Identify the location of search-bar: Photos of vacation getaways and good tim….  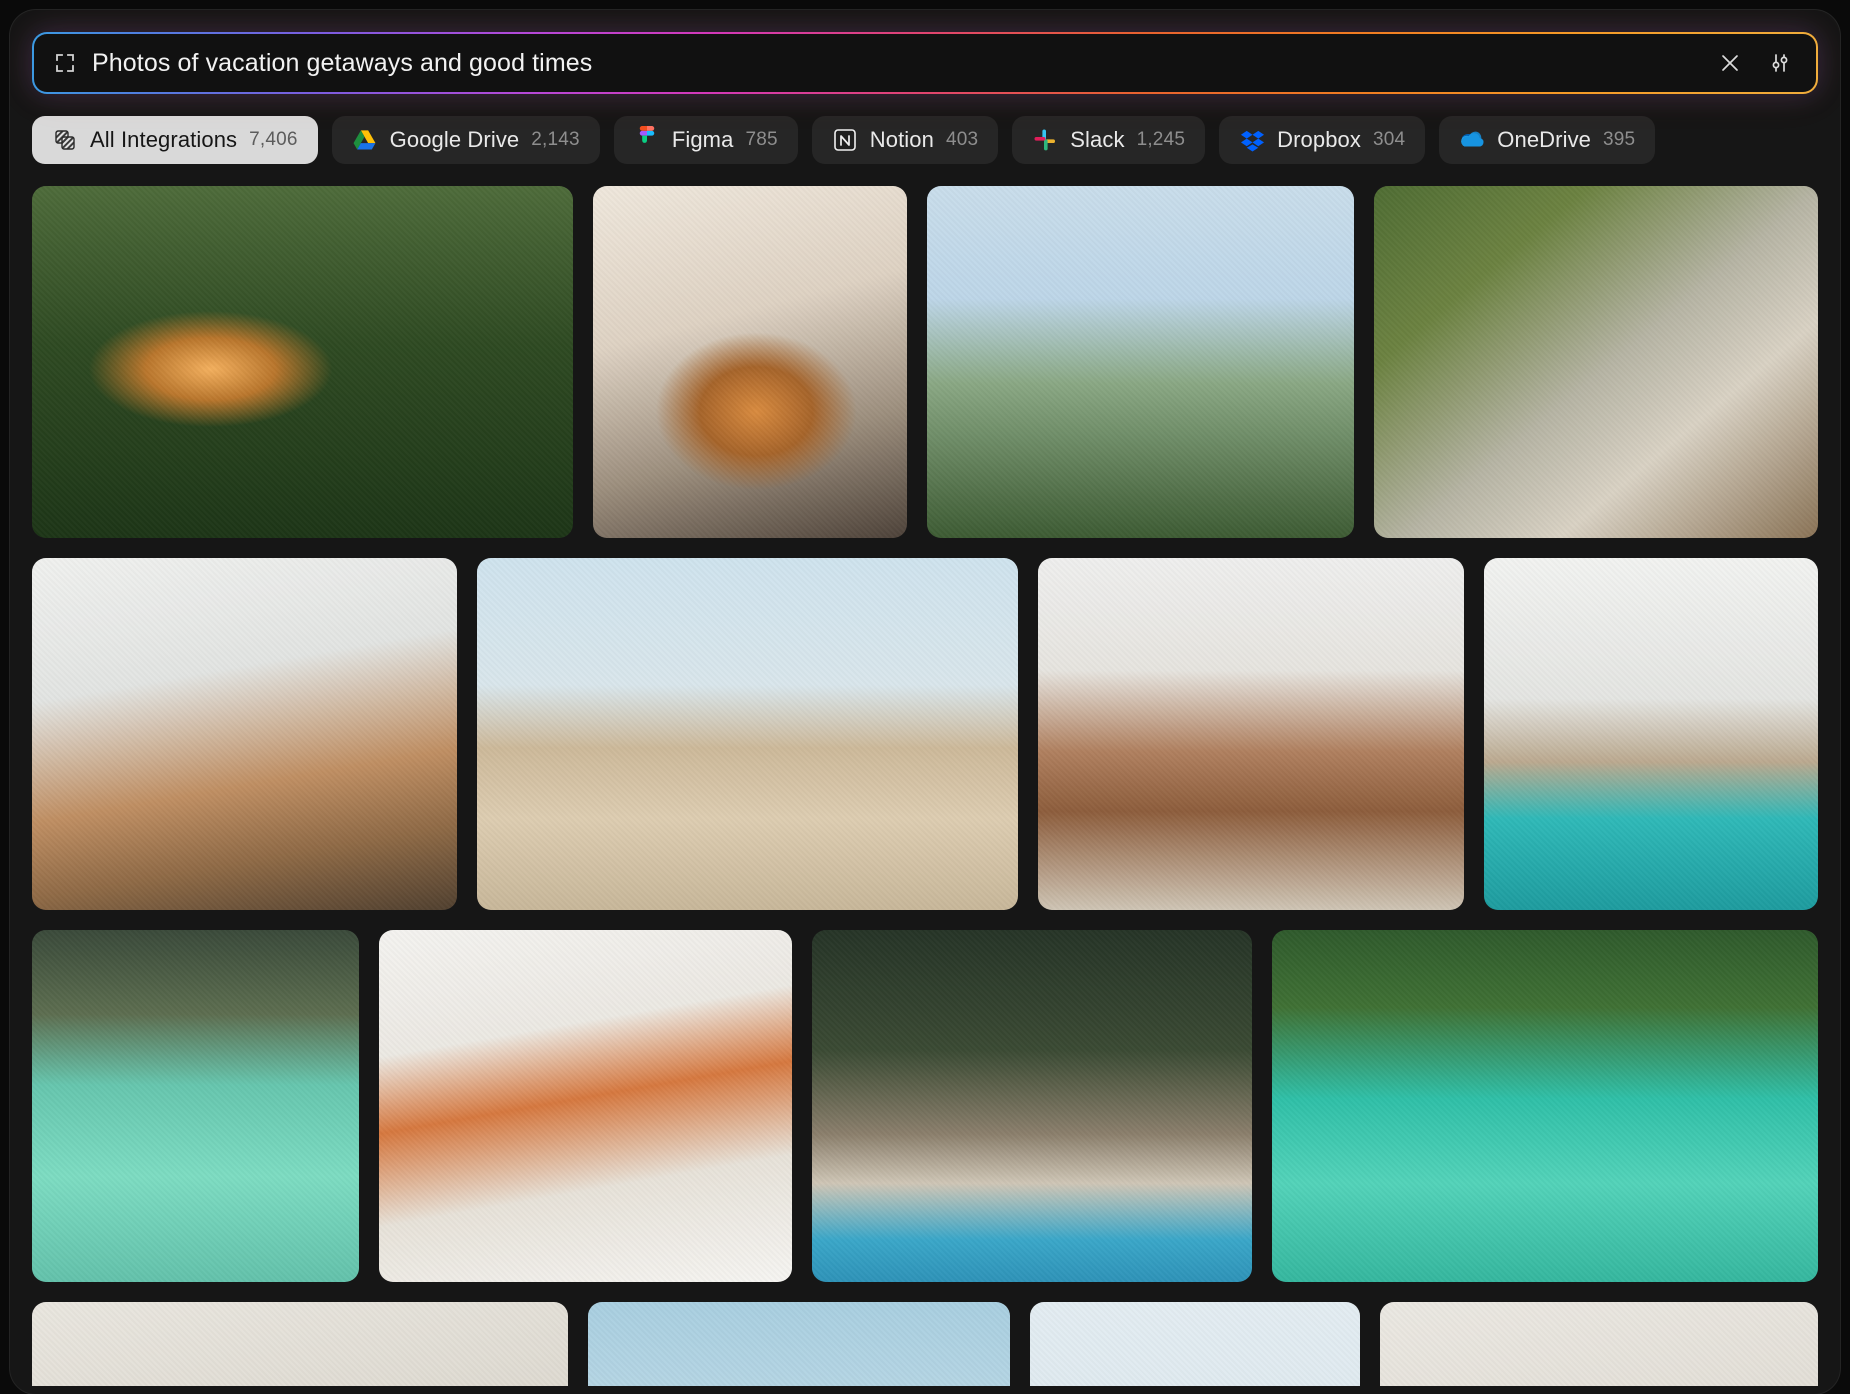
(925, 63).